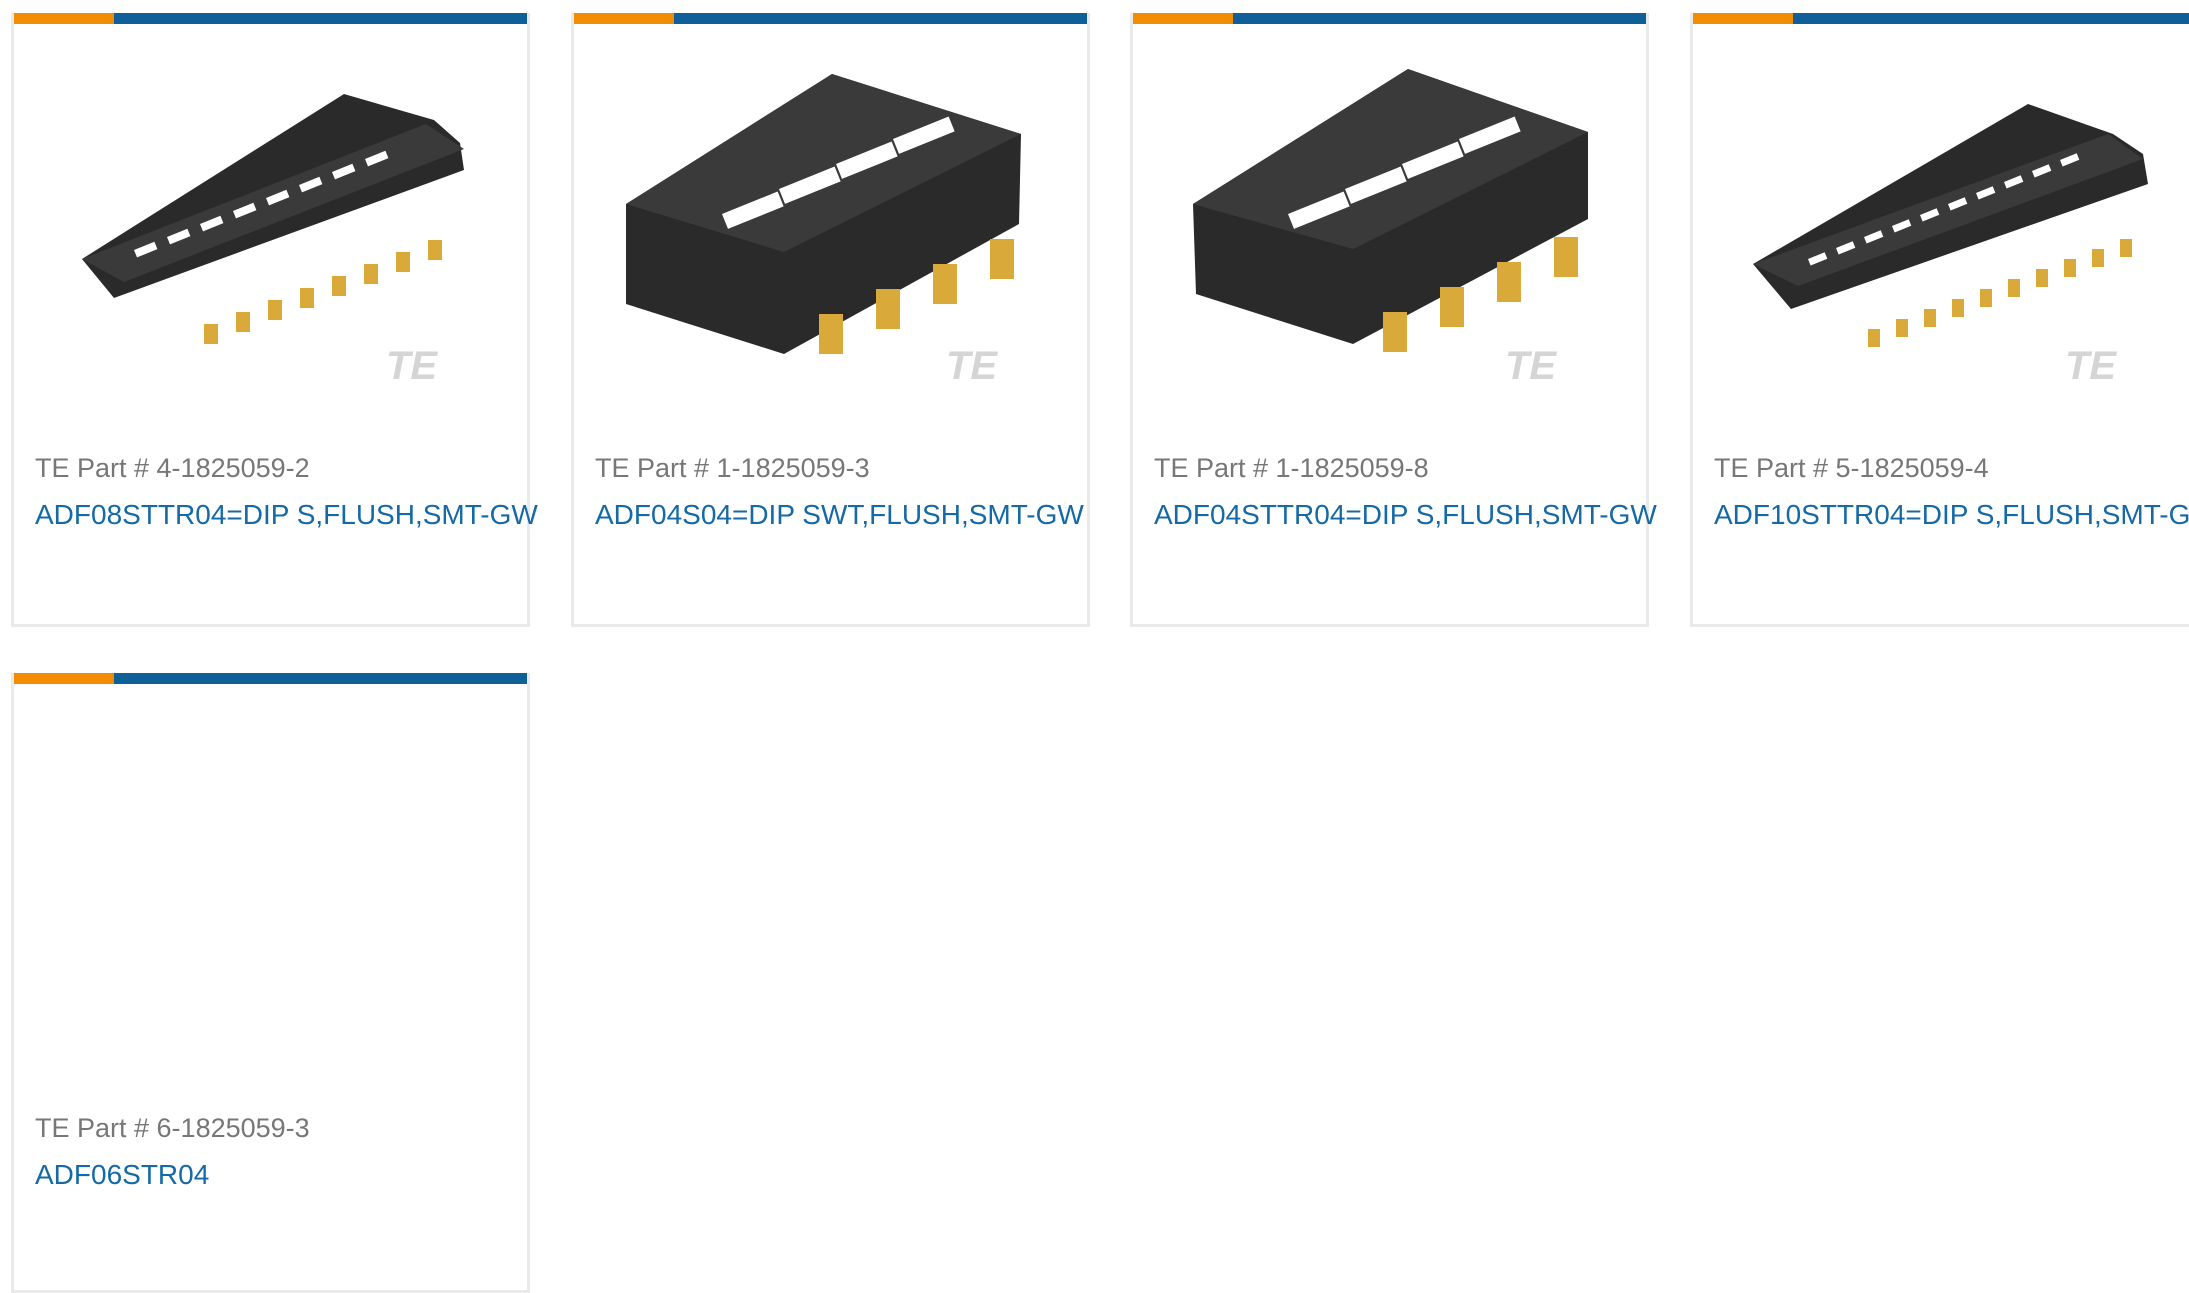 The width and height of the screenshot is (2189, 1293). What do you see at coordinates (839, 515) in the screenshot?
I see `product-description-link: ADF04S04=DIP SWT,FLUSH,SMT-GW` at bounding box center [839, 515].